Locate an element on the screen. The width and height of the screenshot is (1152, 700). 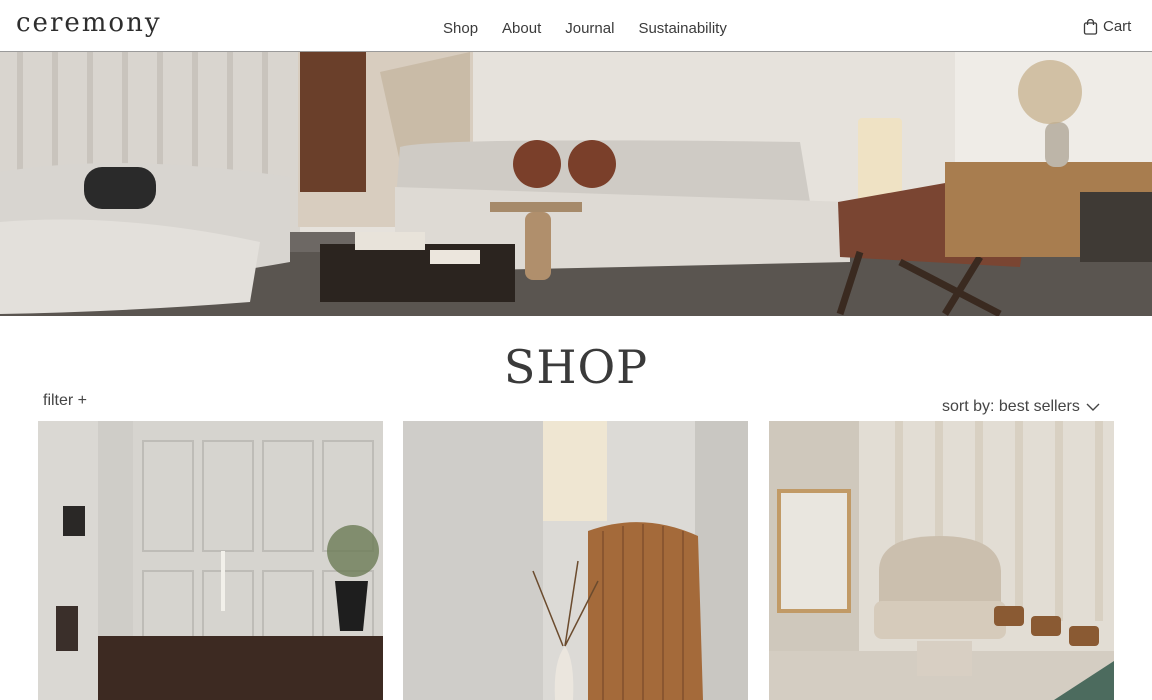
brand-logo: ceremony is located at coordinates (89, 23).